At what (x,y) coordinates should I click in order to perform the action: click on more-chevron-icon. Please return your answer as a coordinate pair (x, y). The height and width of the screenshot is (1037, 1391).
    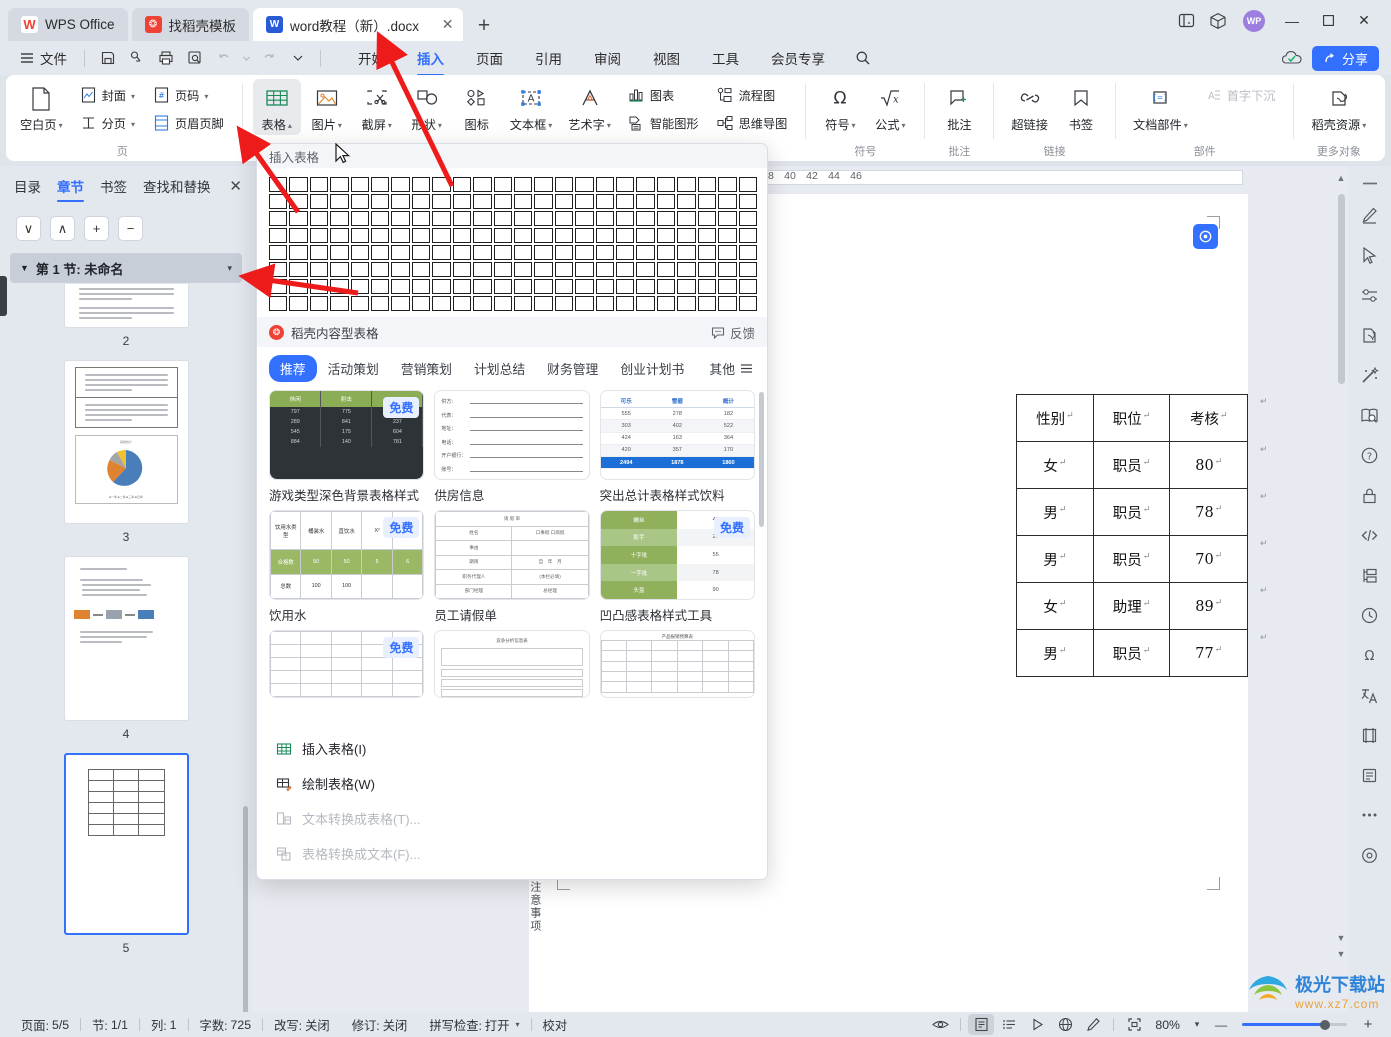
    Looking at the image, I should click on (297, 58).